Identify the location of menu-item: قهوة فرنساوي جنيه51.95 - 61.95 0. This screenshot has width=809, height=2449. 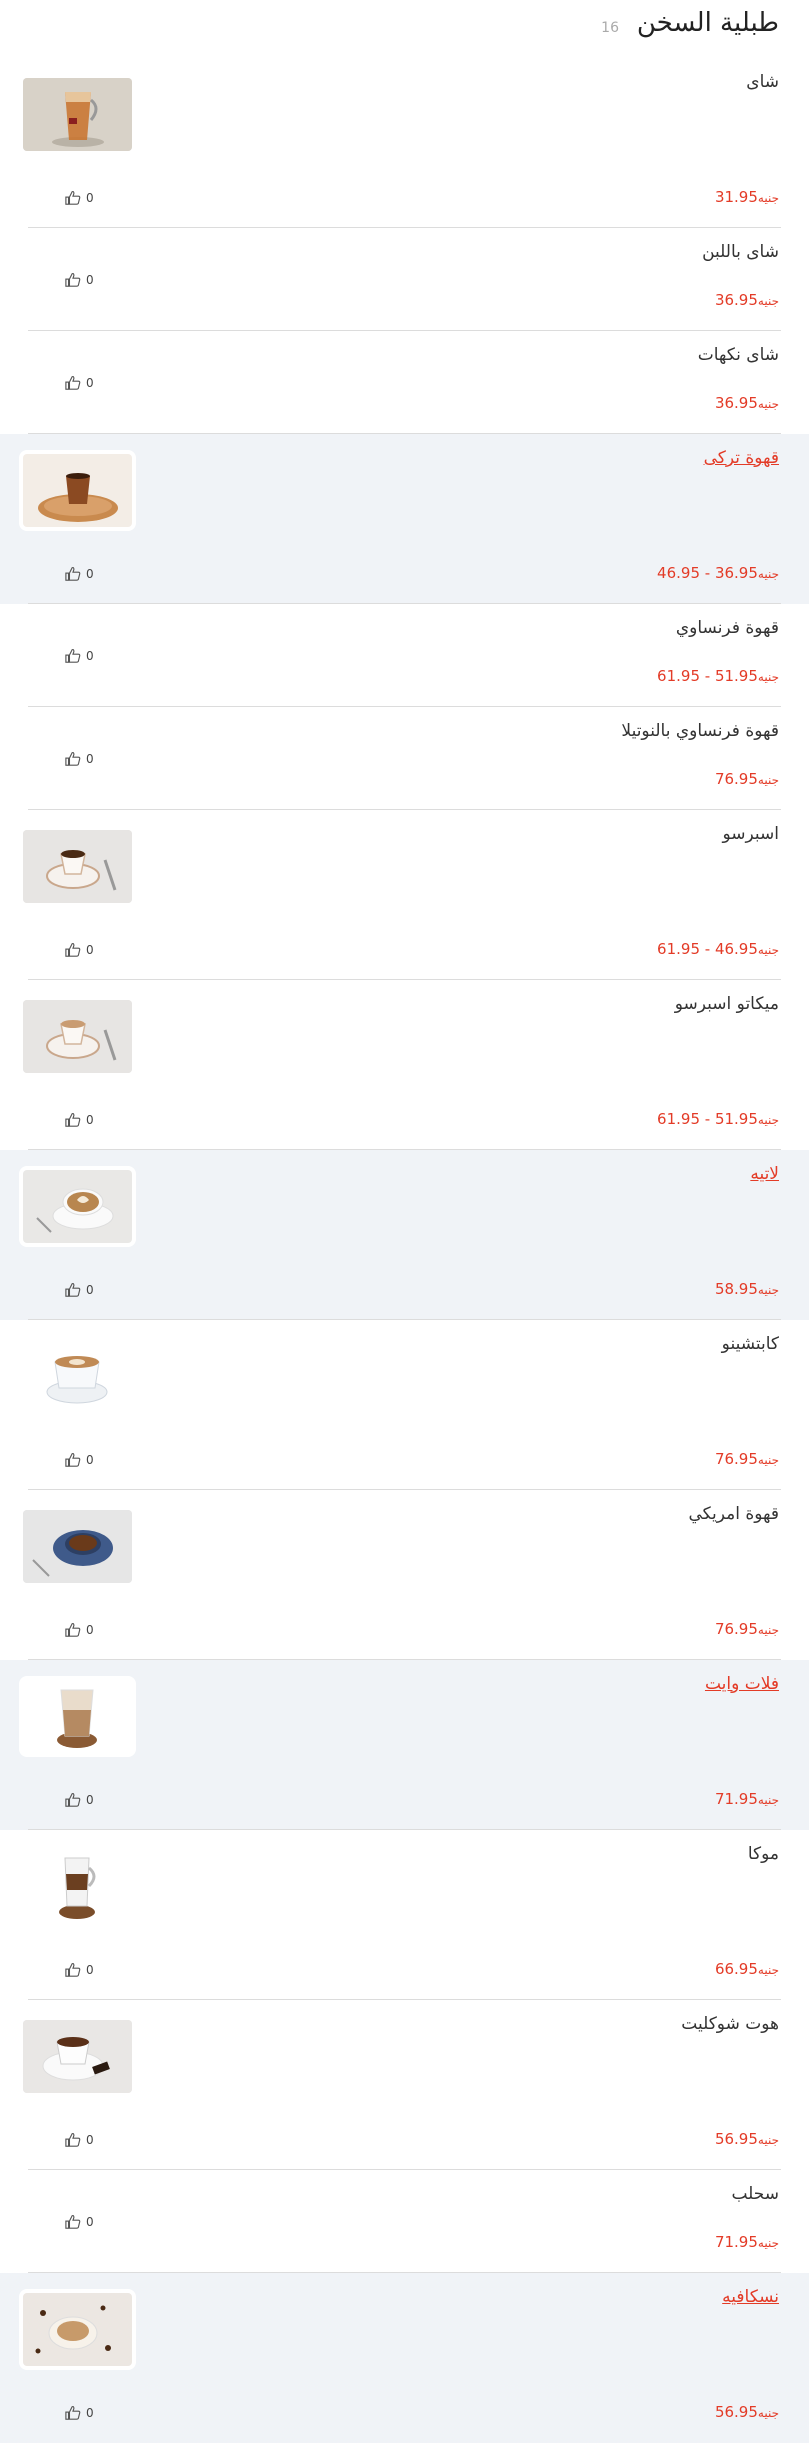
(404, 655).